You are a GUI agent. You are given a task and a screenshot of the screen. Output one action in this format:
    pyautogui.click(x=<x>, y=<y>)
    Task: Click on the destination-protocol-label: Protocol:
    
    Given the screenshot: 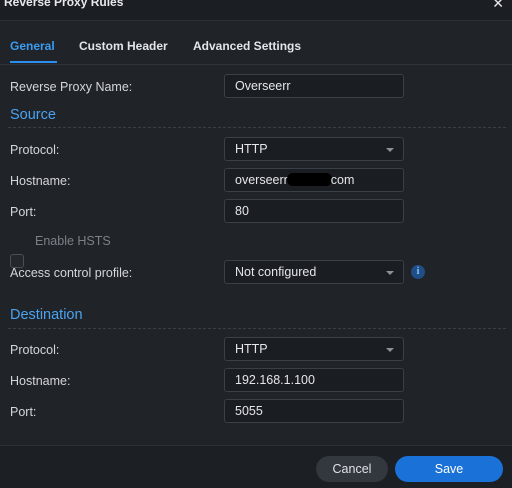 What is the action you would take?
    pyautogui.click(x=35, y=350)
    